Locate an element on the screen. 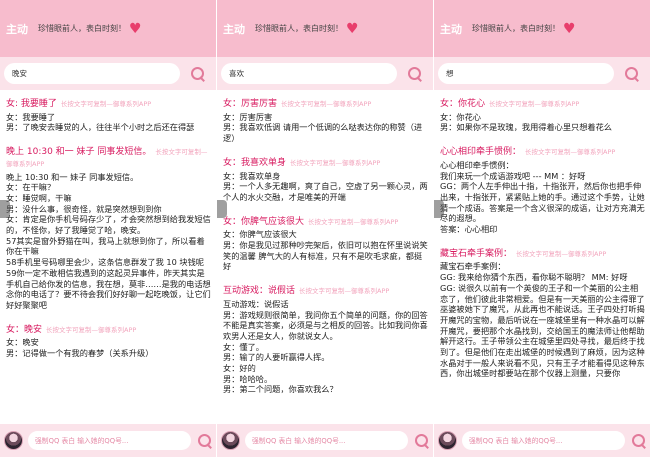  entry-line: 女：厉害厉害 is located at coordinates (248, 116).